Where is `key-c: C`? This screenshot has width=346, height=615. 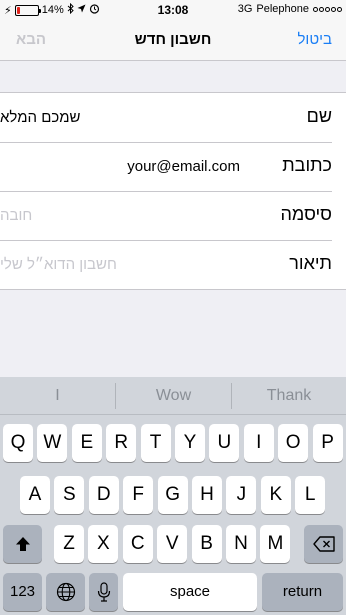
key-c: C is located at coordinates (137, 544).